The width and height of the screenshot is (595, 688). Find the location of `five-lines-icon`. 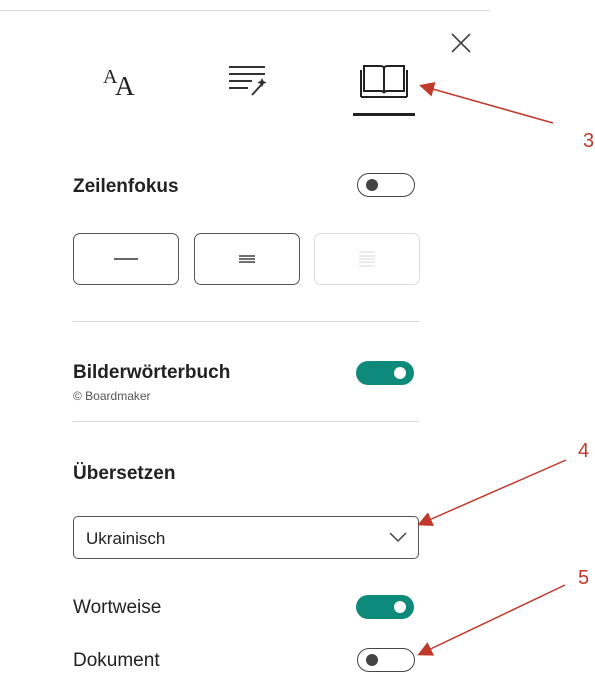

five-lines-icon is located at coordinates (367, 259).